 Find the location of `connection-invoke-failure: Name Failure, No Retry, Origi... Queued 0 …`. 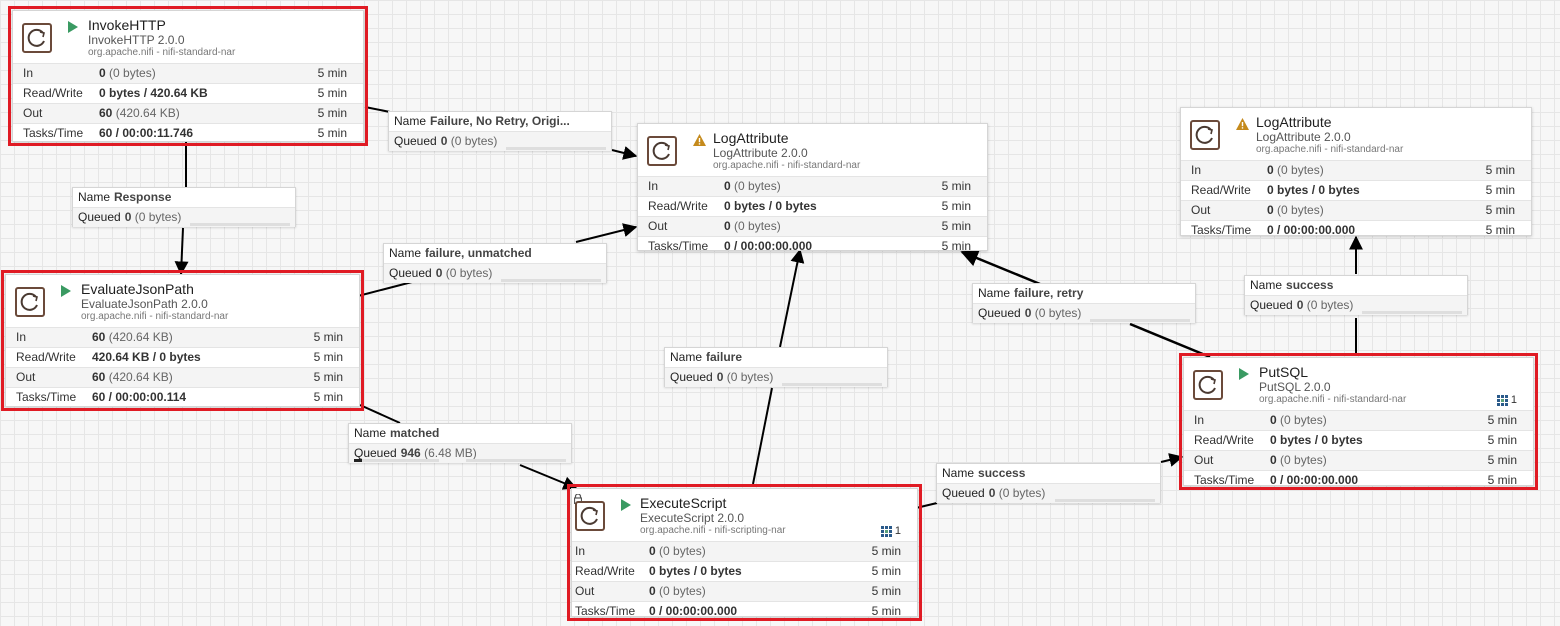

connection-invoke-failure: Name Failure, No Retry, Origi... Queued 0 … is located at coordinates (500, 131).